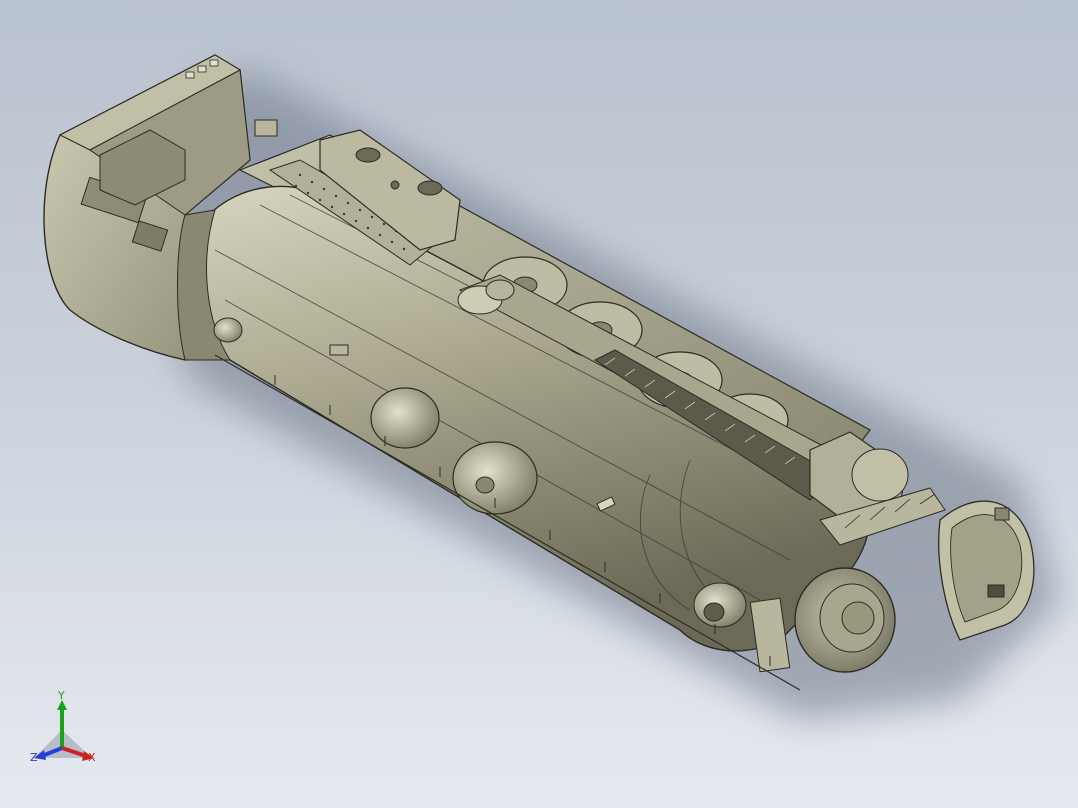 This screenshot has height=808, width=1078. What do you see at coordinates (266, 128) in the screenshot?
I see `headlamp-box` at bounding box center [266, 128].